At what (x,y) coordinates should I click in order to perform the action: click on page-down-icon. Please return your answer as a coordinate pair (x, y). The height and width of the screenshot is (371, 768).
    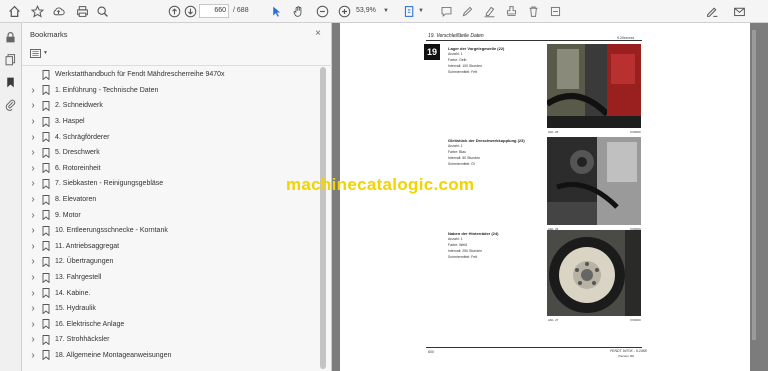
    Looking at the image, I should click on (190, 11).